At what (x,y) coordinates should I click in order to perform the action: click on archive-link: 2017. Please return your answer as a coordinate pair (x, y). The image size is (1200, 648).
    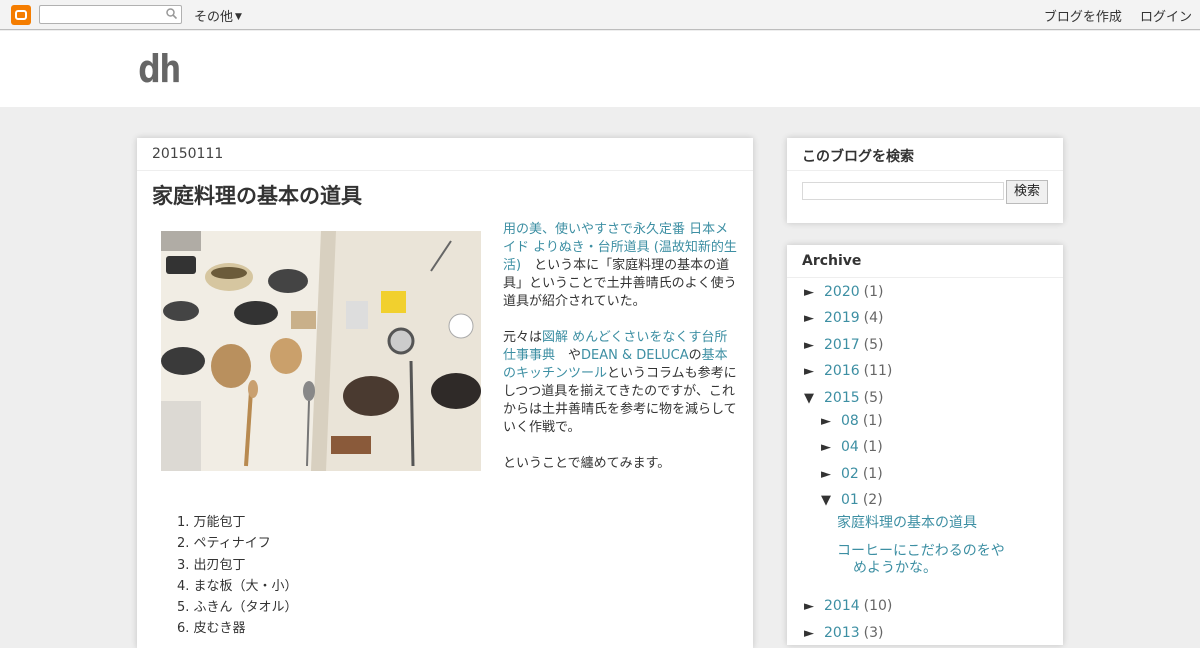
    Looking at the image, I should click on (842, 345).